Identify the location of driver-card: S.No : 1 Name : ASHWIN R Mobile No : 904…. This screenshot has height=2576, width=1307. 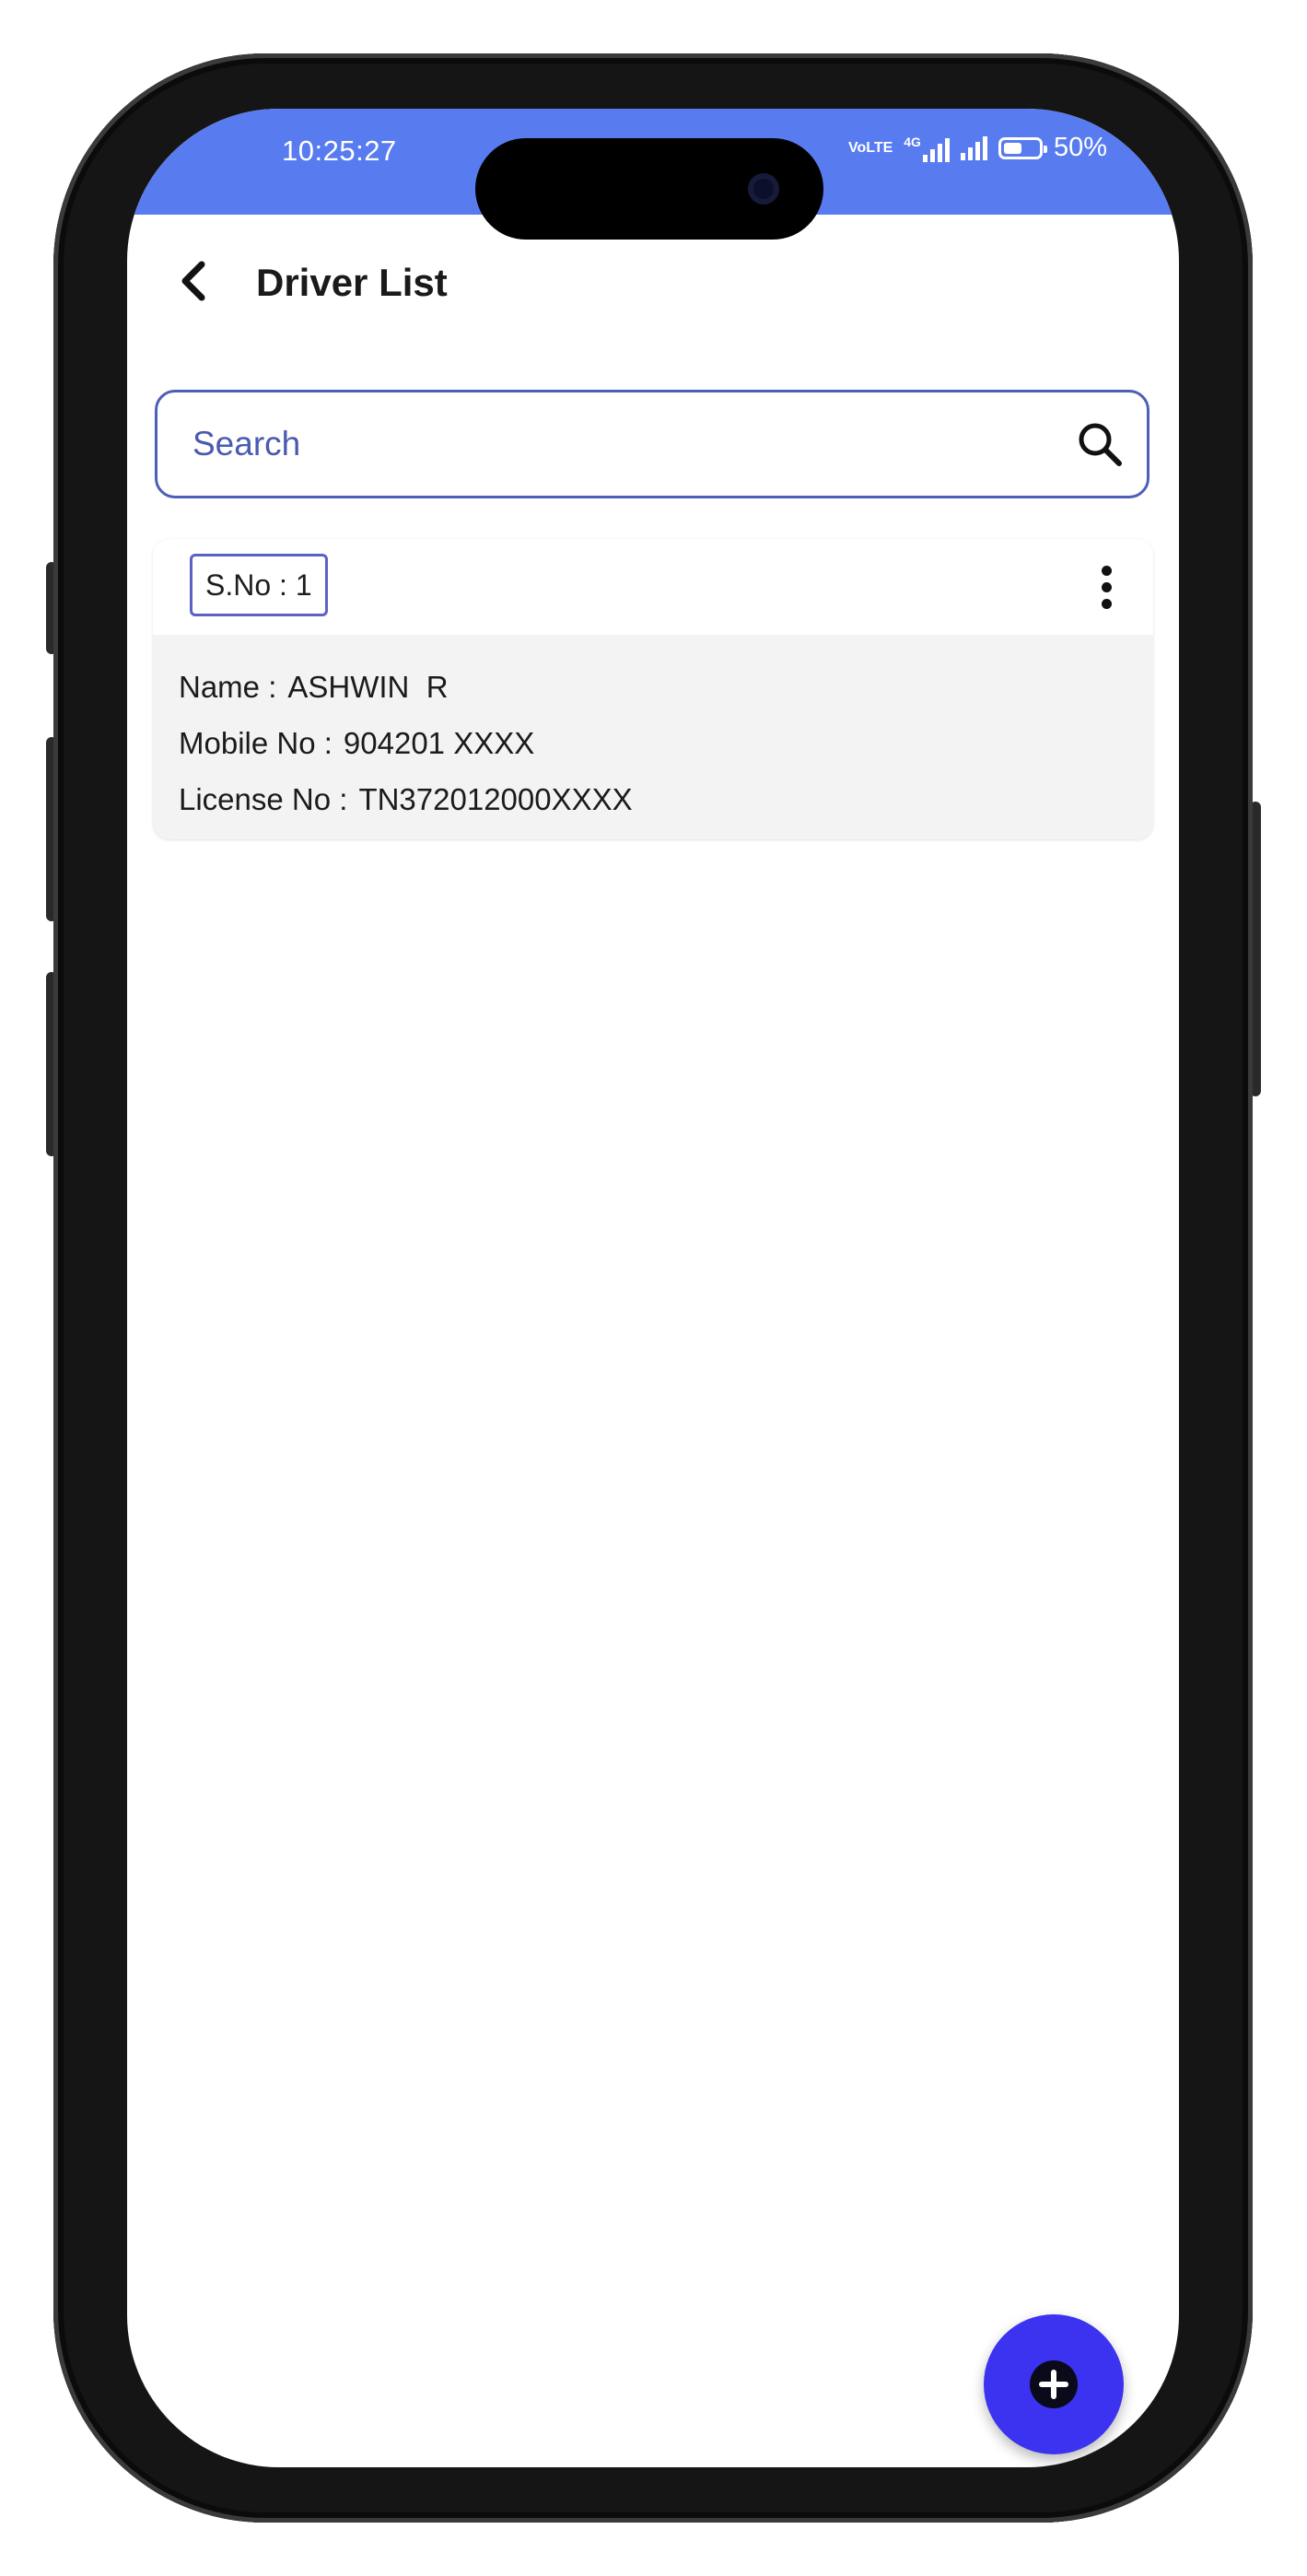
(653, 689).